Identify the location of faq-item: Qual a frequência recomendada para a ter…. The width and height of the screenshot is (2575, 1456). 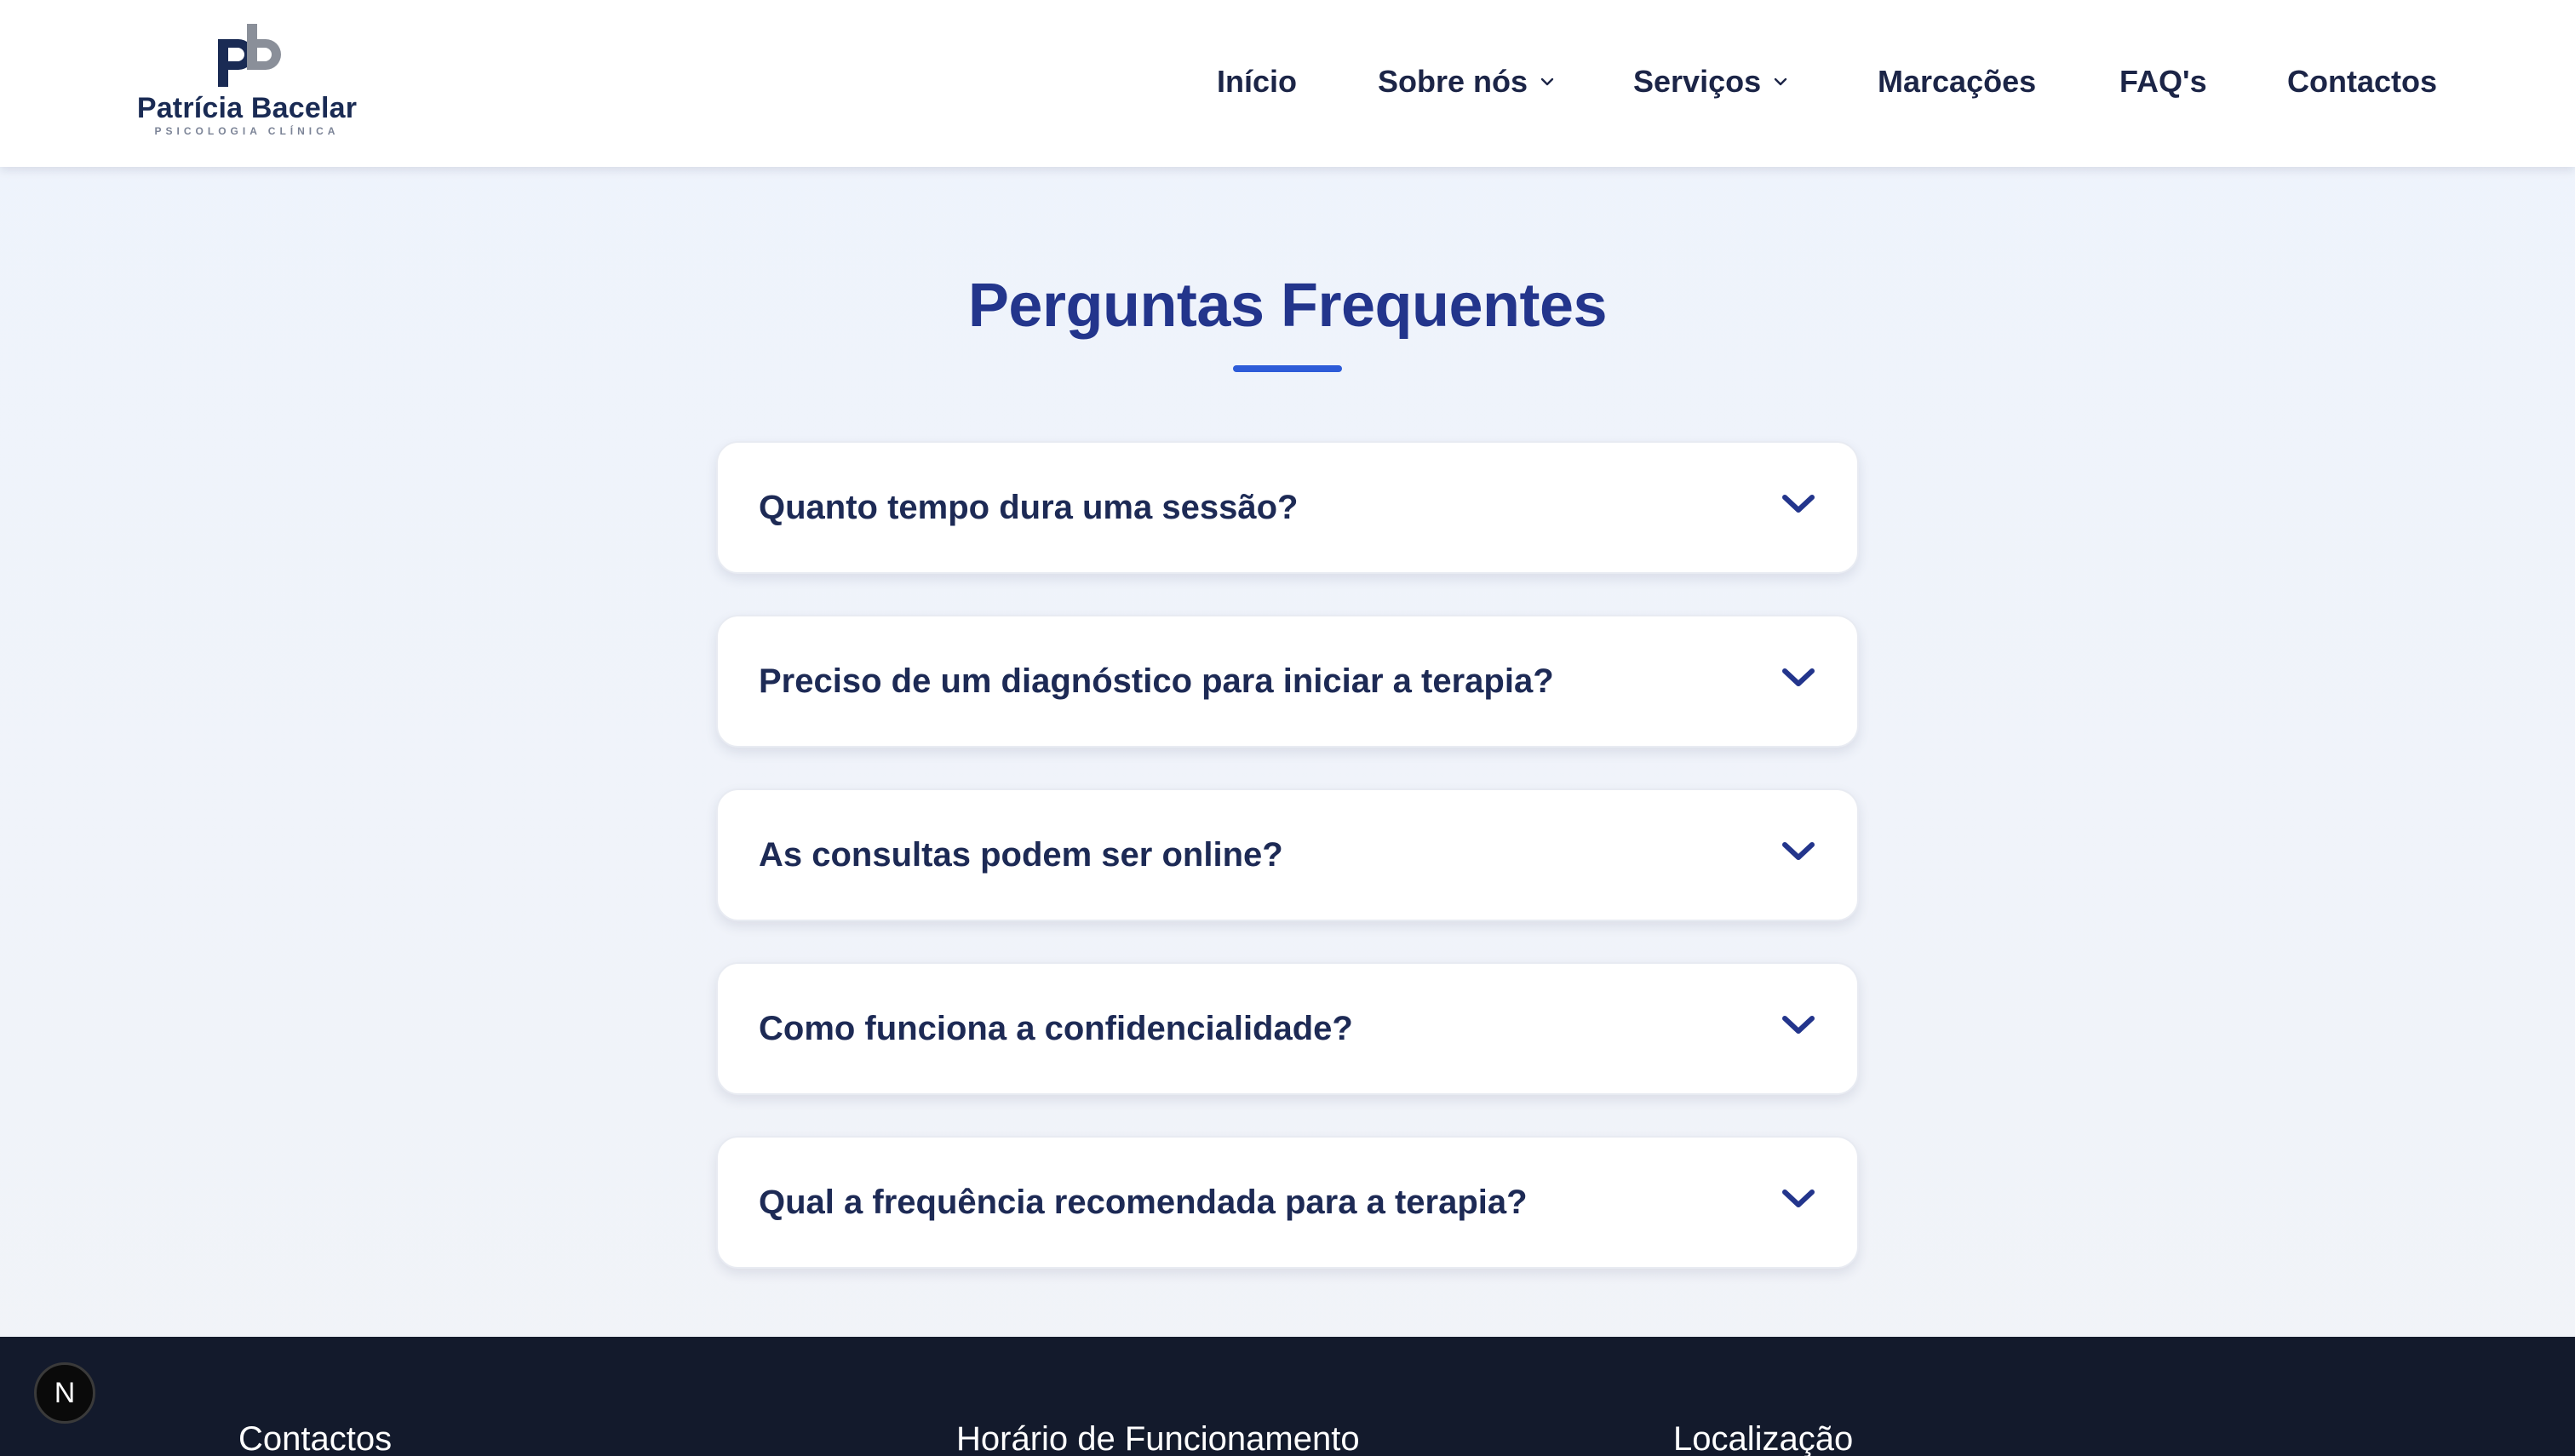
(1287, 1202).